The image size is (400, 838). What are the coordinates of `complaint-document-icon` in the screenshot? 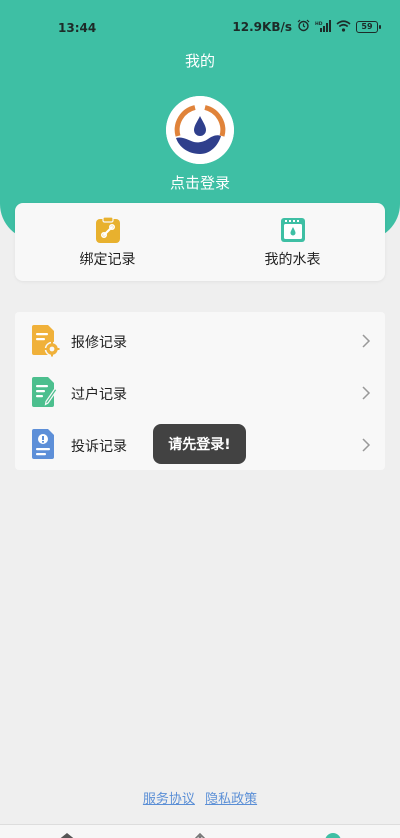 It's located at (45, 445).